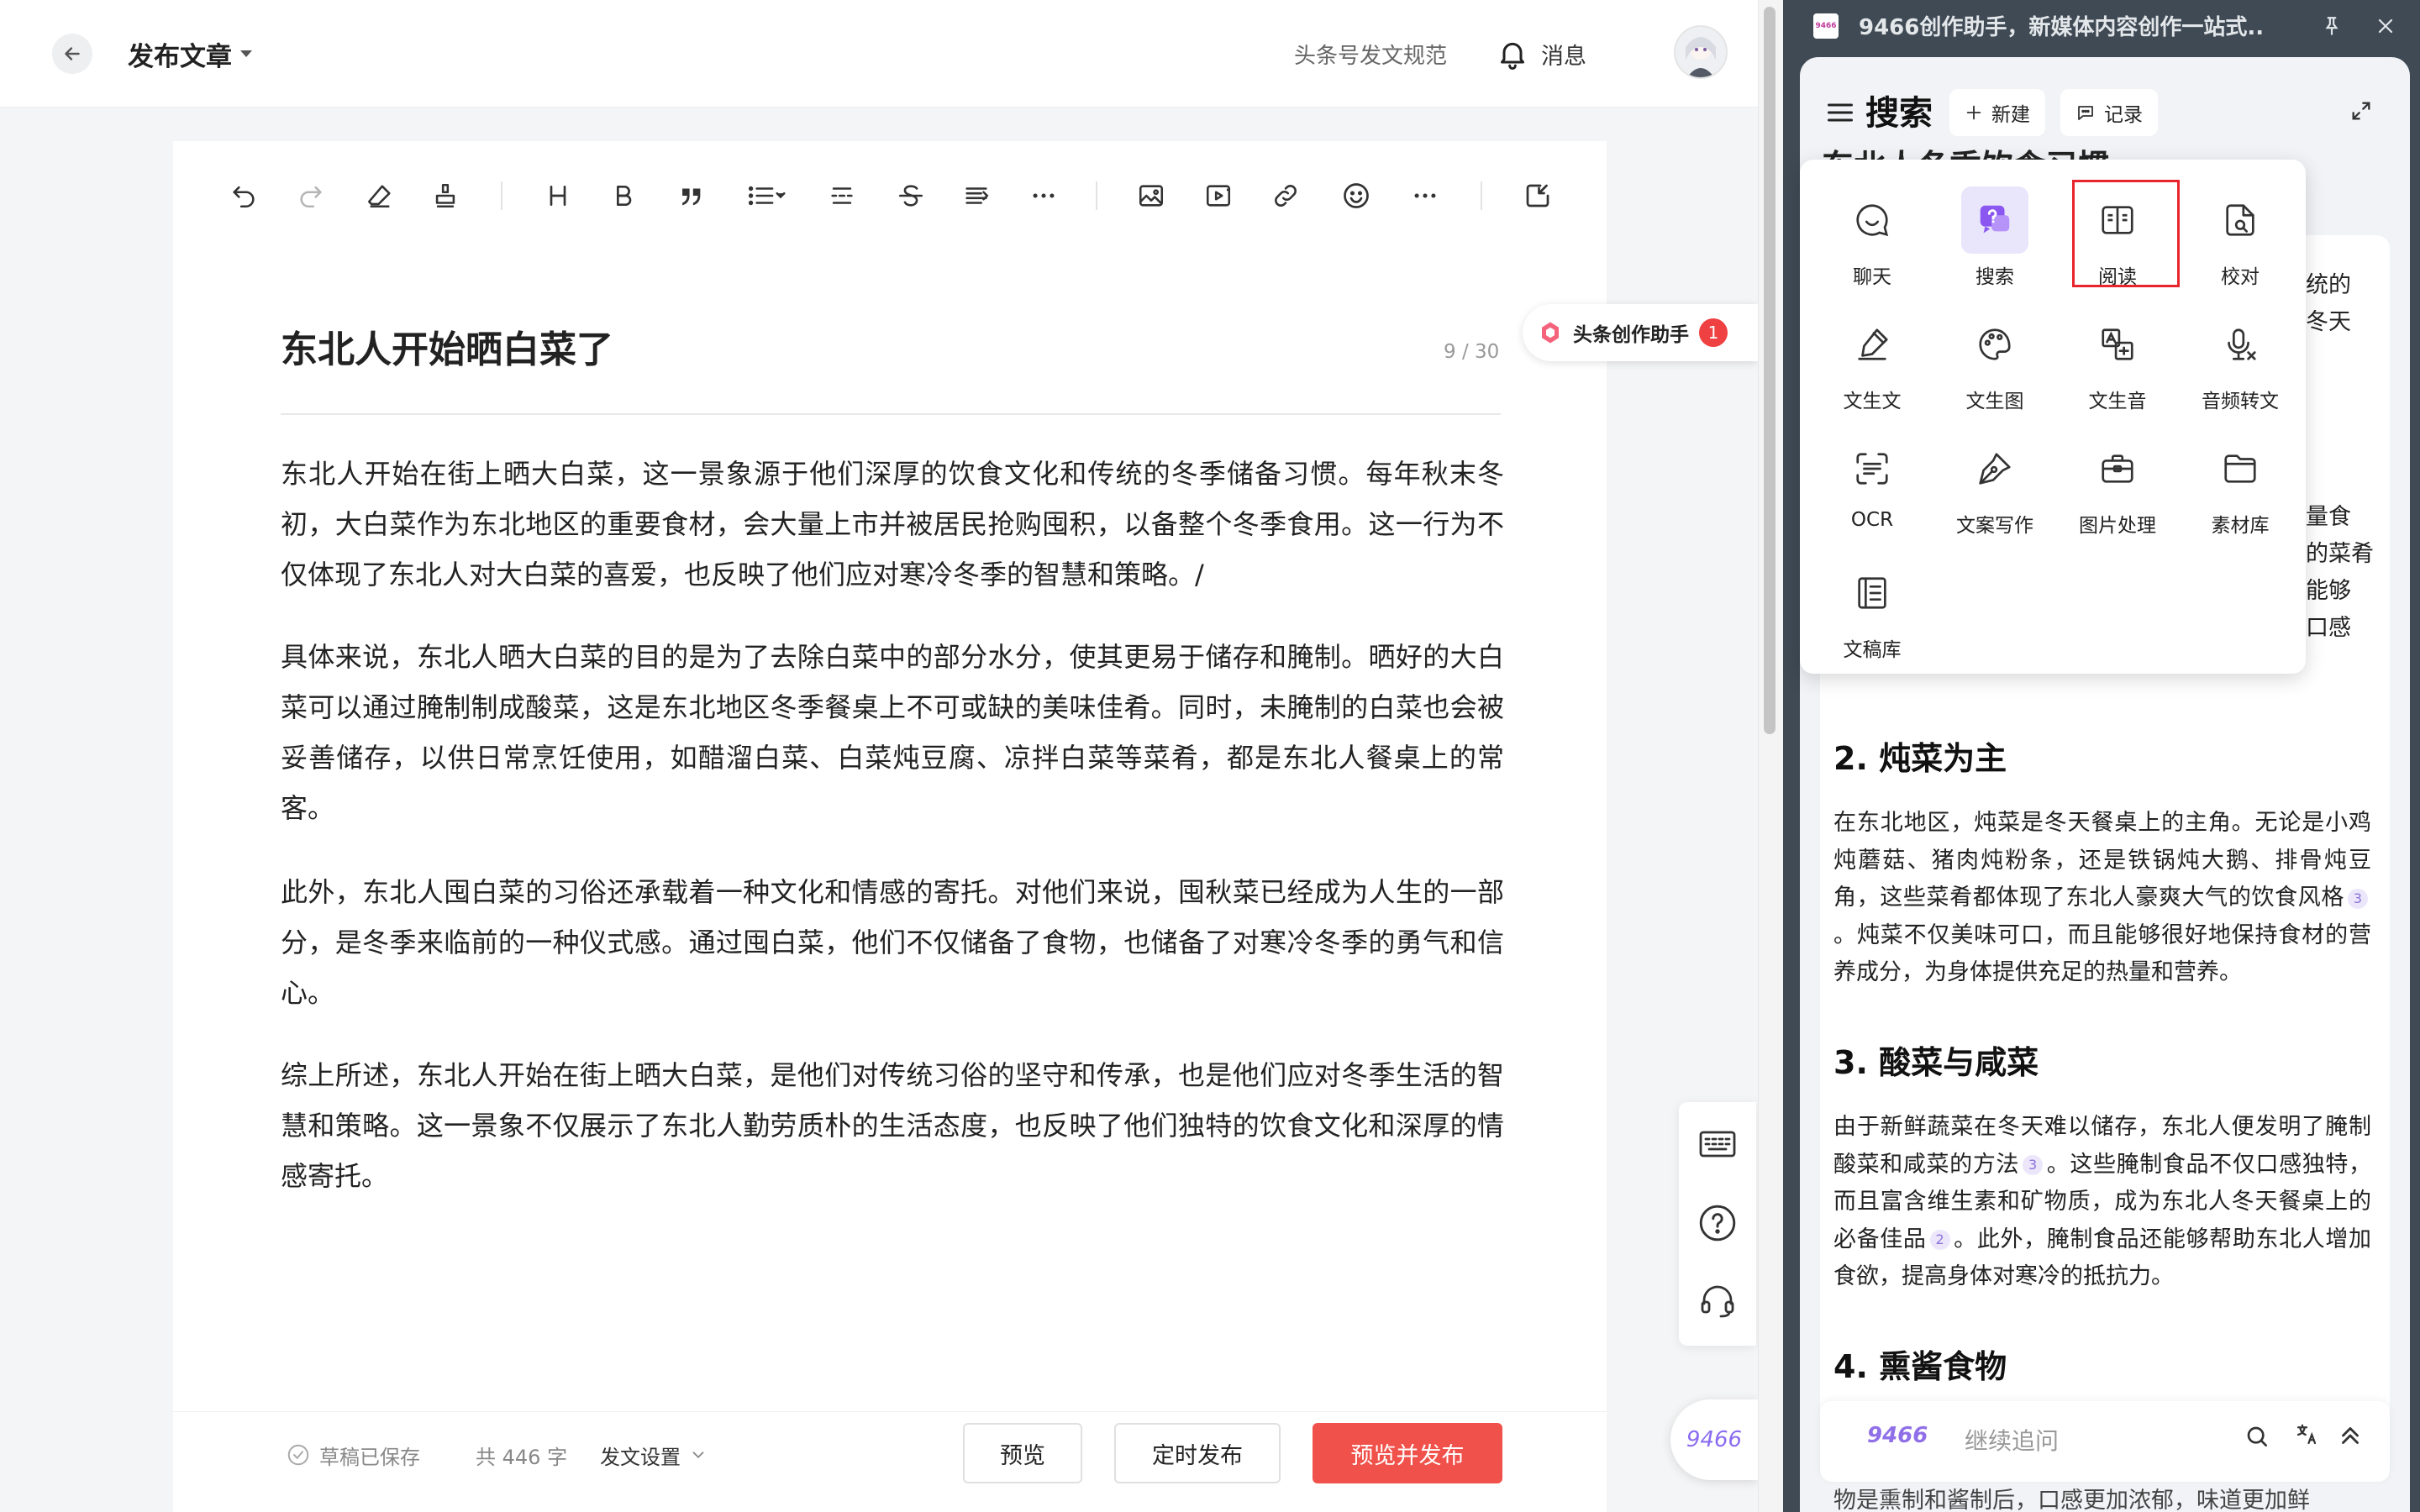 The image size is (2420, 1512). I want to click on keyboard-icon, so click(1717, 1144).